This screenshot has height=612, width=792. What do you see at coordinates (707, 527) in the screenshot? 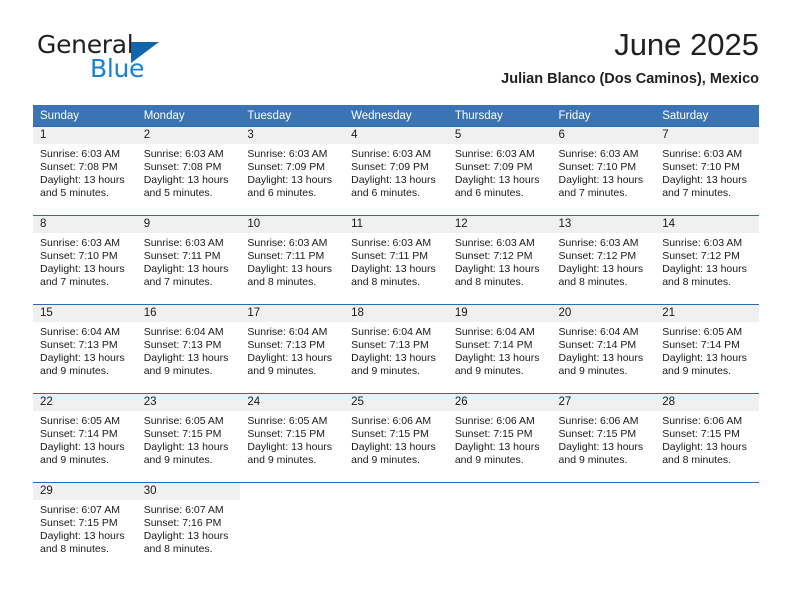
I see `calendar-empty-cell` at bounding box center [707, 527].